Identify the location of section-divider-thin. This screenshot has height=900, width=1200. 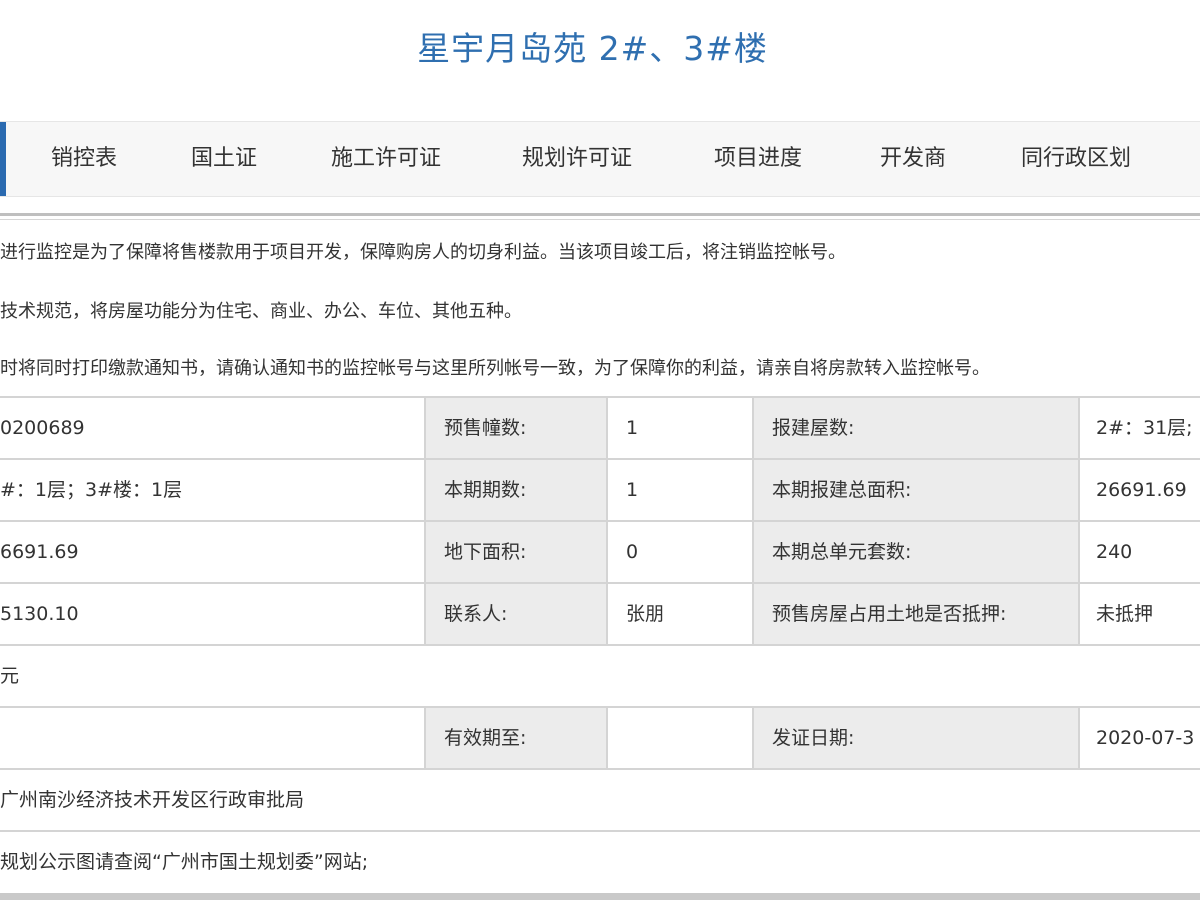
(600, 219).